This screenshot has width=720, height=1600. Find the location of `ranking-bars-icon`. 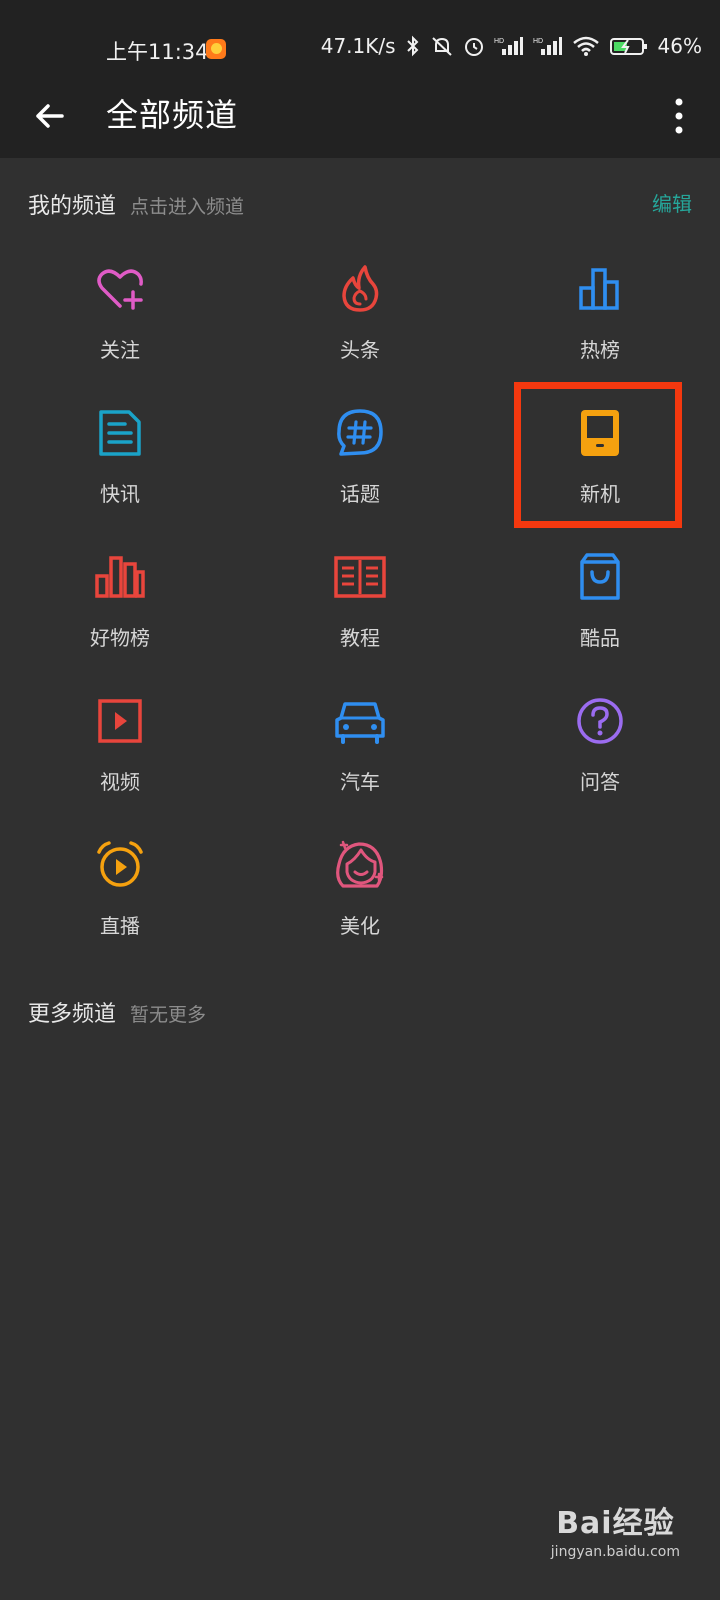

ranking-bars-icon is located at coordinates (120, 577).